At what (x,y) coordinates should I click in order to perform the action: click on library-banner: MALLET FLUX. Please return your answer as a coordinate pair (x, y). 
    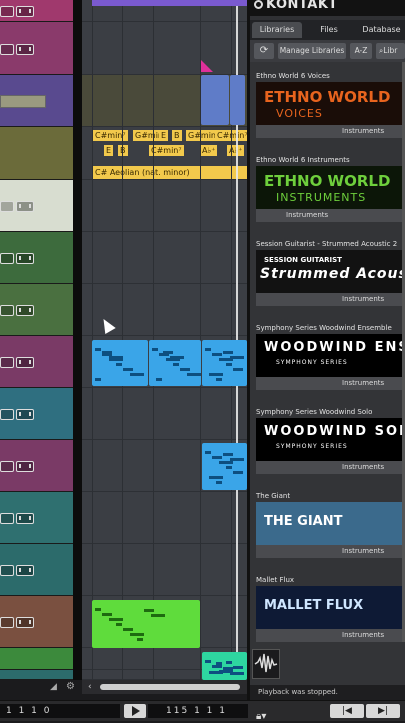
    Looking at the image, I should click on (330, 607).